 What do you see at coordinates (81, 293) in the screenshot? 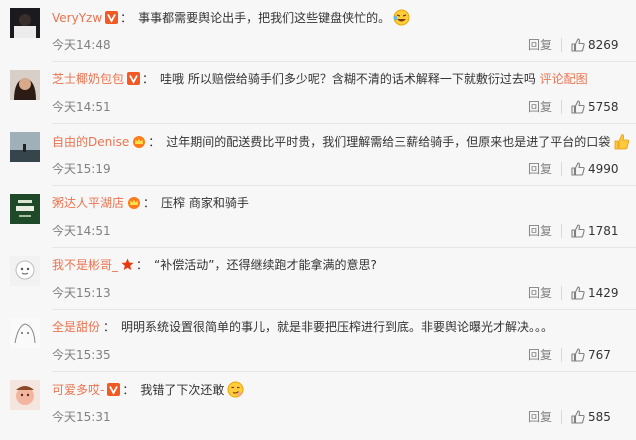
I see `comment-time: 今天15:13` at bounding box center [81, 293].